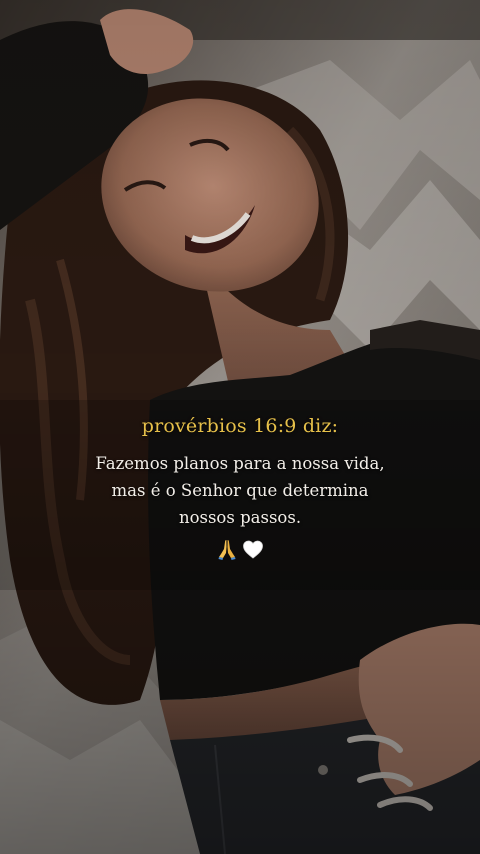 This screenshot has width=480, height=854. Describe the element at coordinates (240, 463) in the screenshot. I see `verse-line: Fazemos planos para a nossa vida,` at that location.